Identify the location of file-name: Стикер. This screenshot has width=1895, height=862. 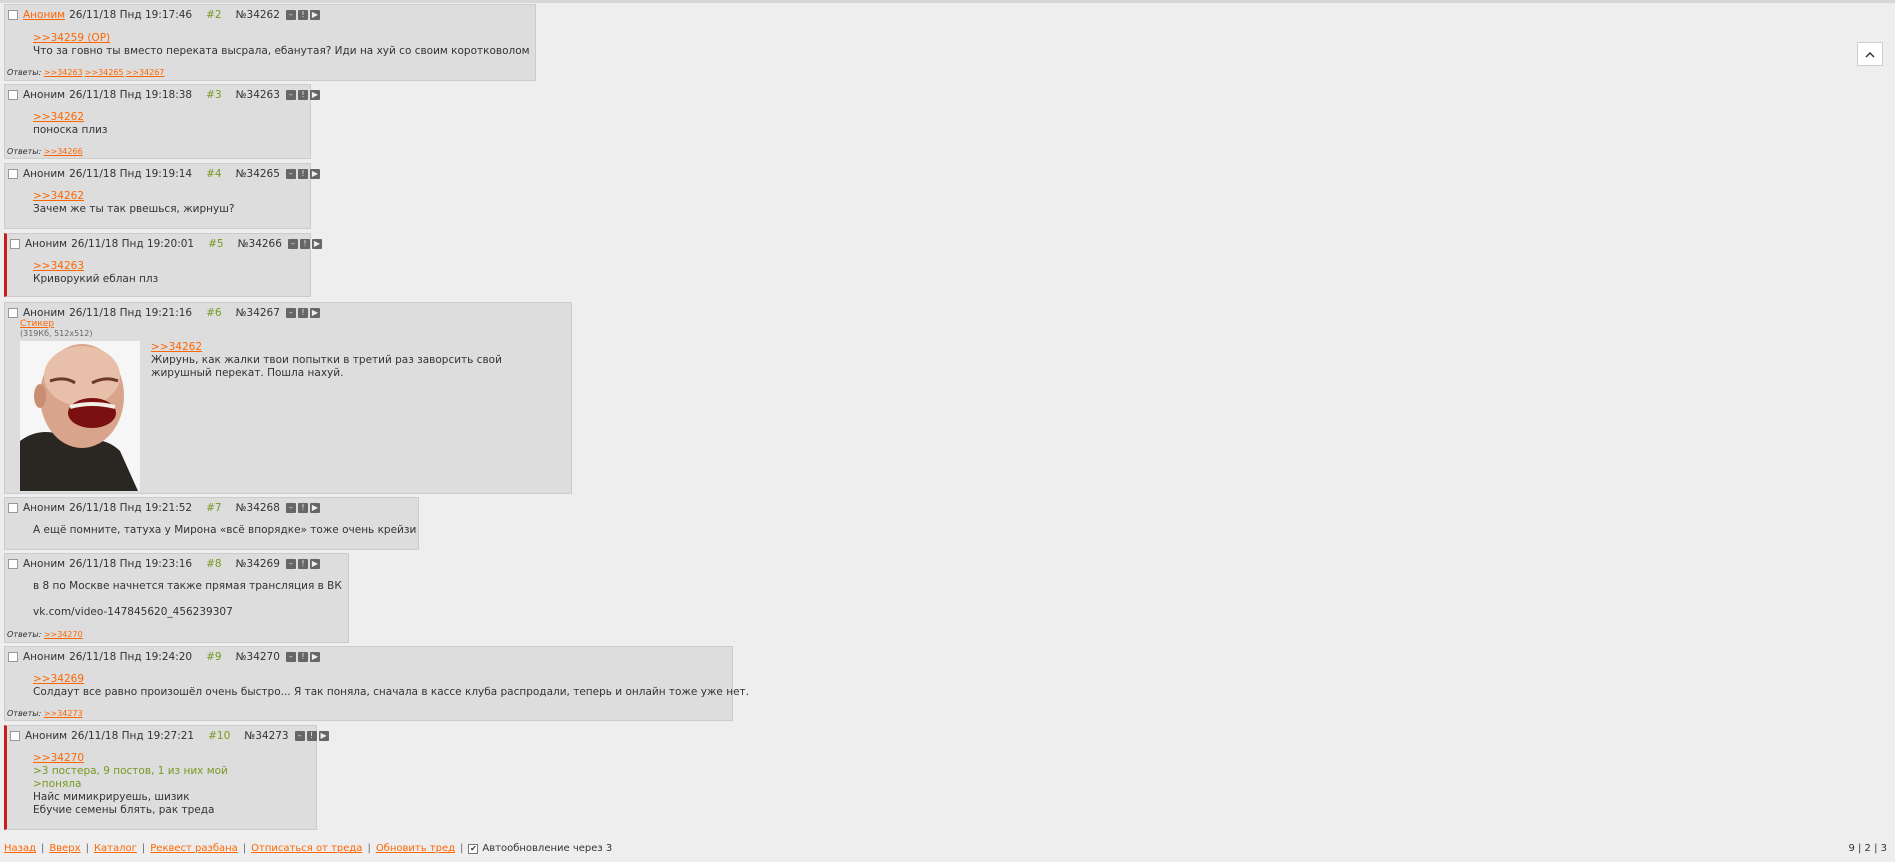
(56, 324).